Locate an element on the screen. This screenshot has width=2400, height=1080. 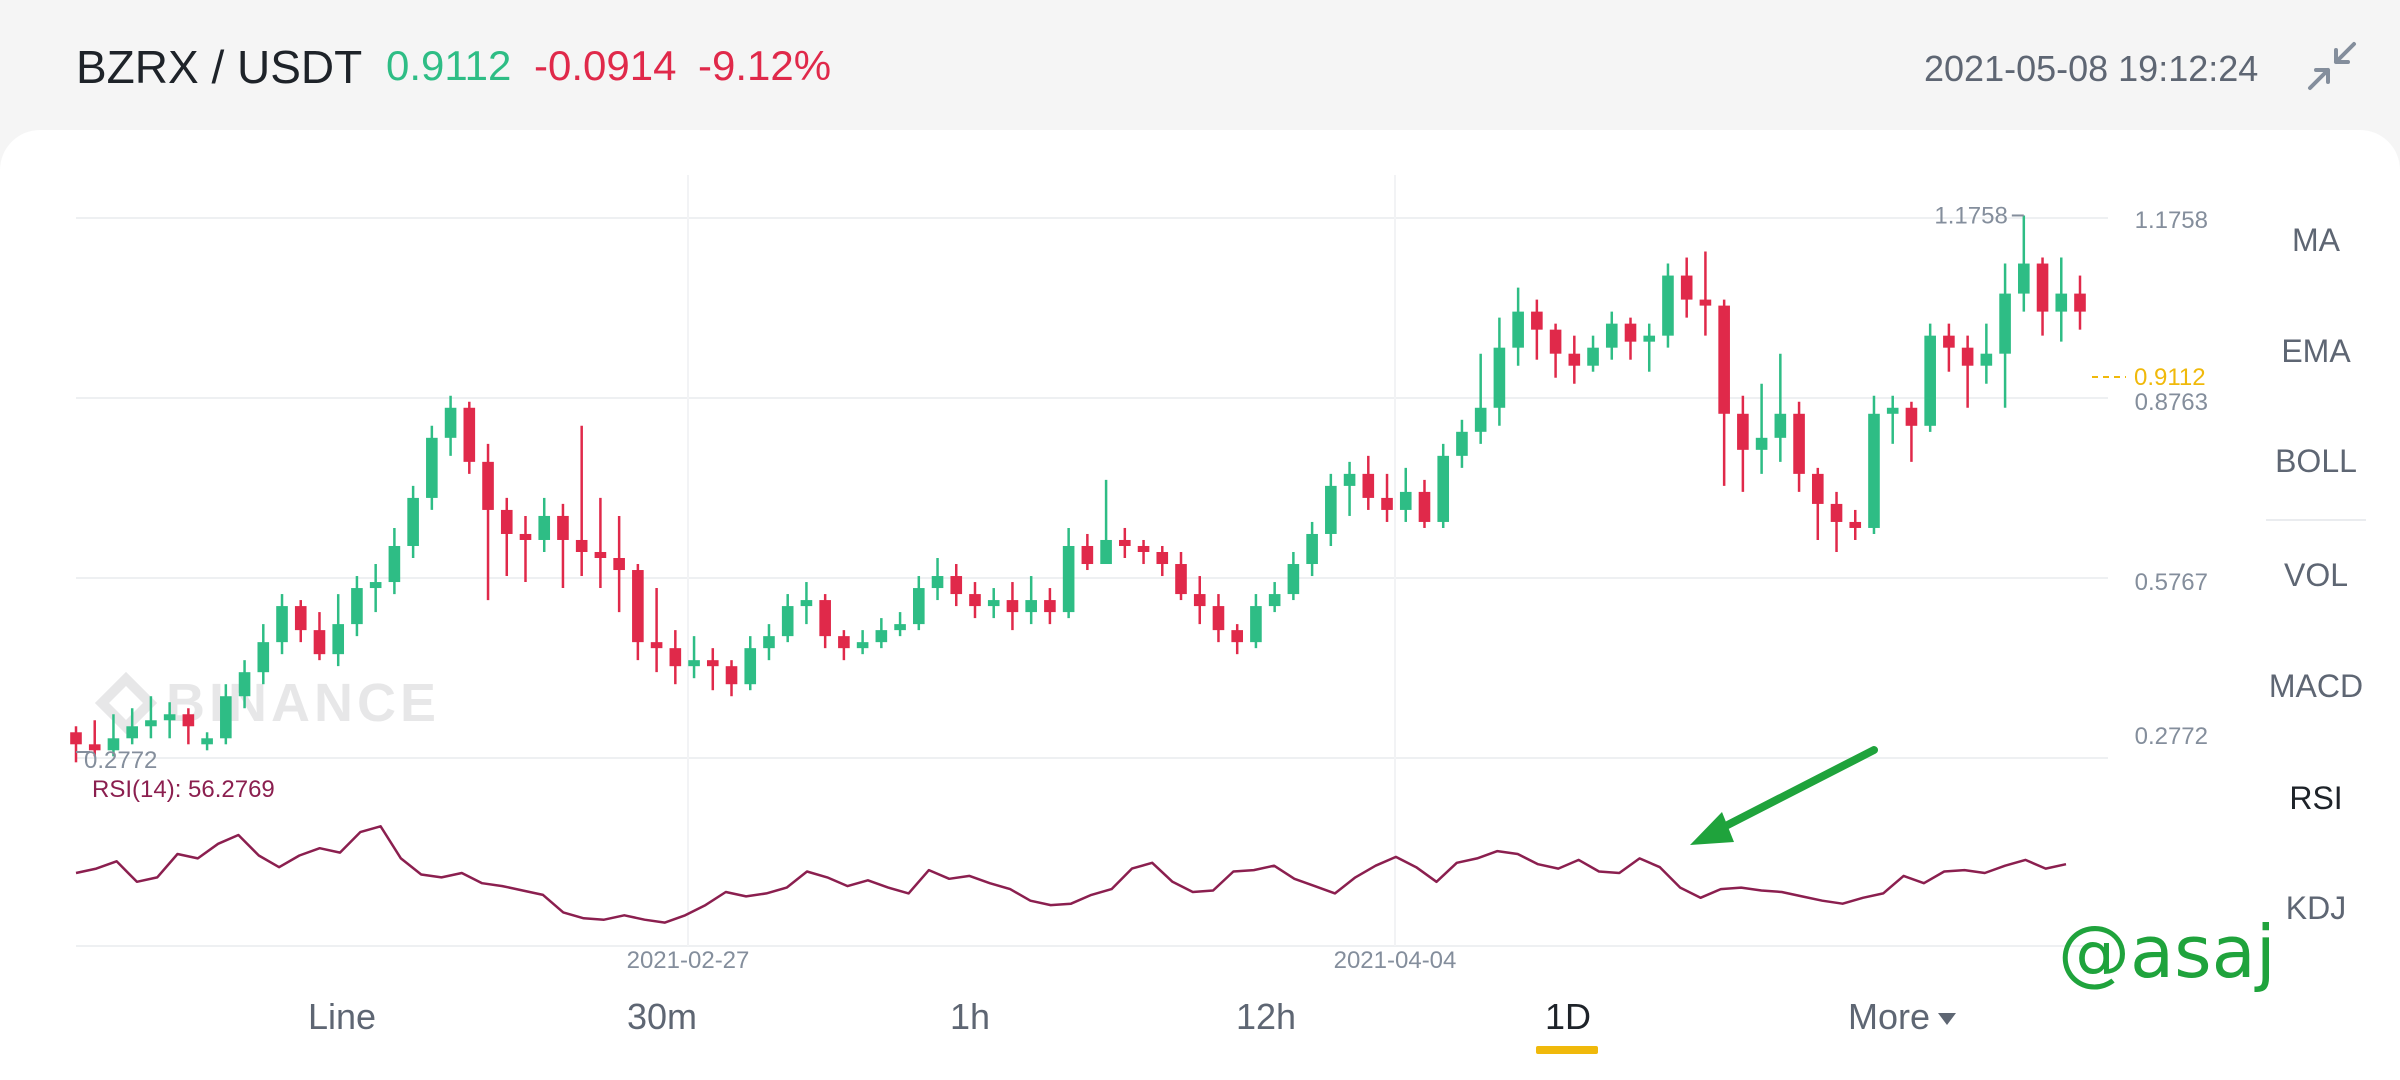
caret-down-icon is located at coordinates (1947, 1019).